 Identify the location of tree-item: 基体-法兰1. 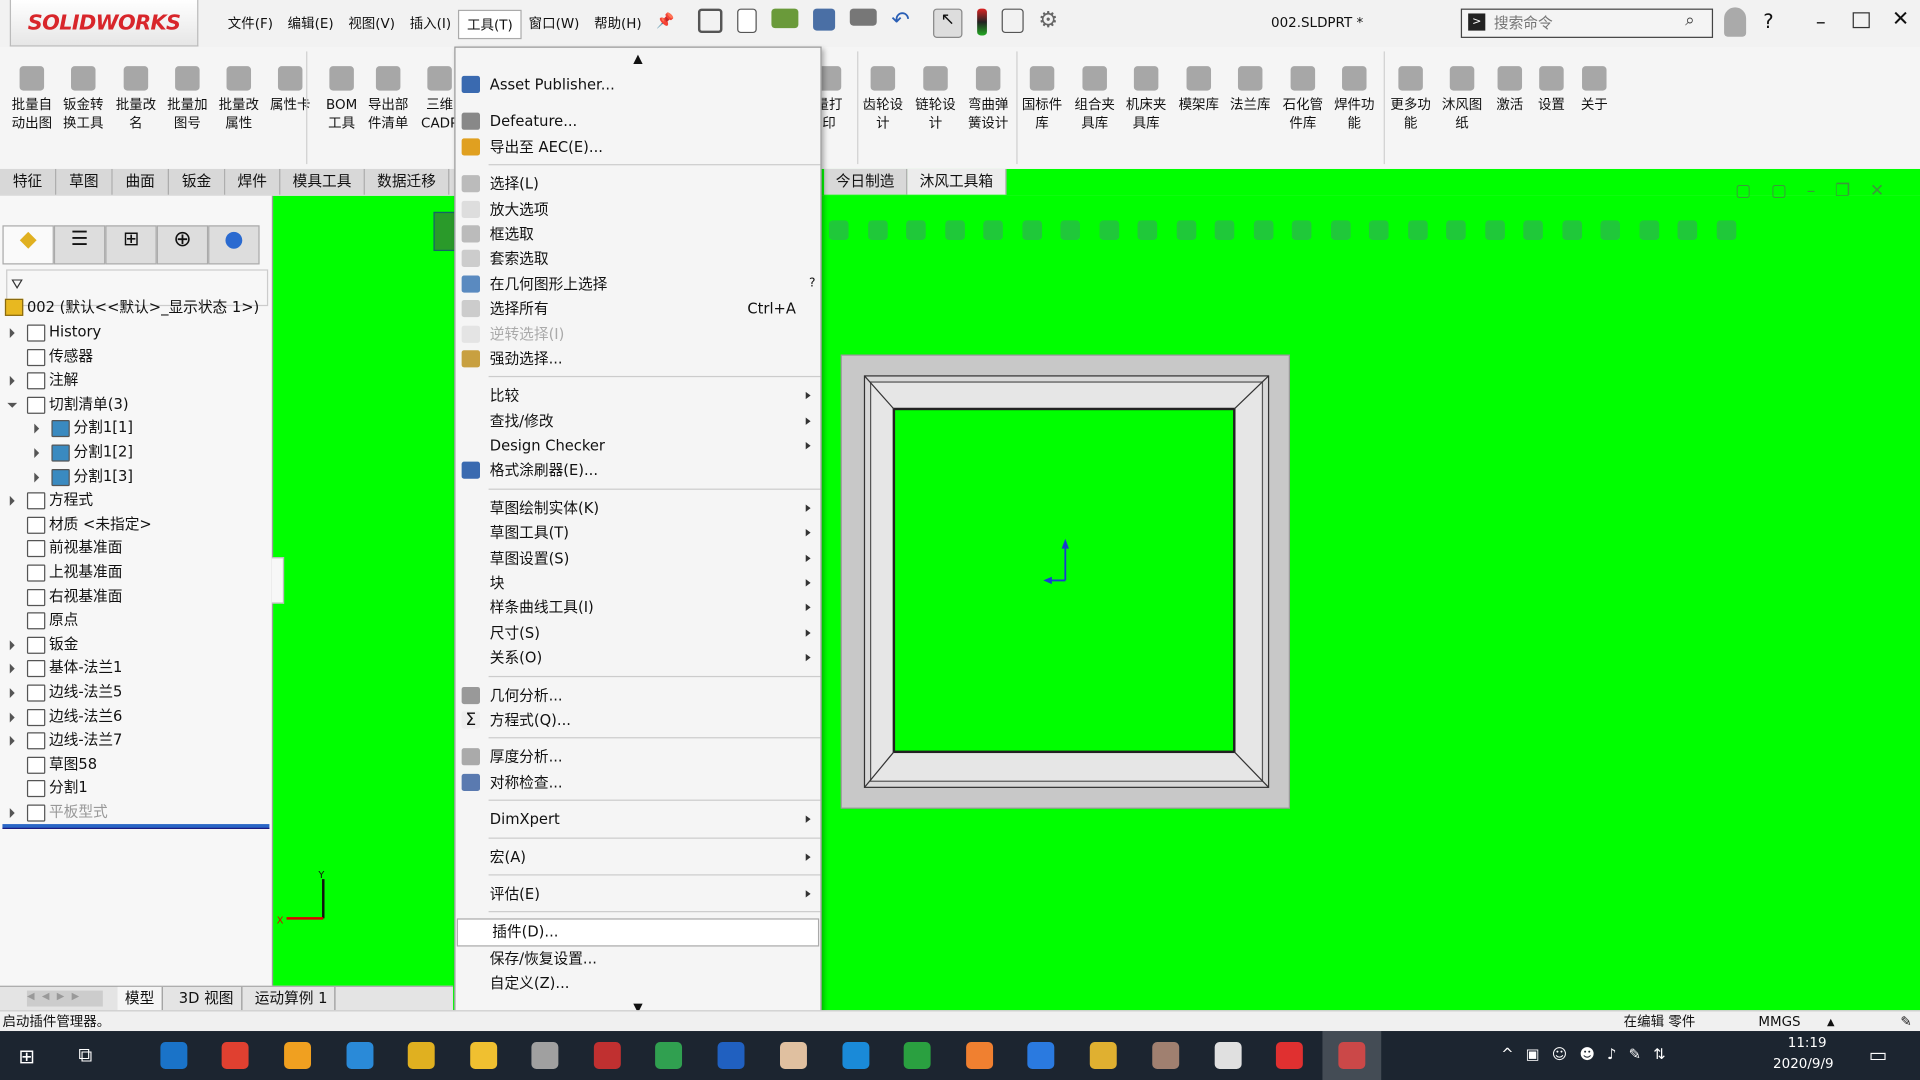
(134, 668).